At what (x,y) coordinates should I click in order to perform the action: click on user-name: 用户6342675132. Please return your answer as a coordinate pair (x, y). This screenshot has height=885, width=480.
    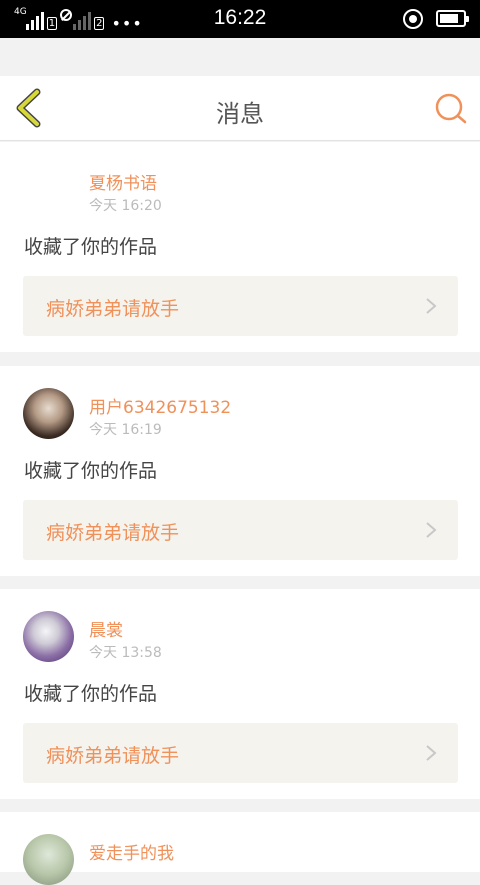
    Looking at the image, I should click on (160, 405).